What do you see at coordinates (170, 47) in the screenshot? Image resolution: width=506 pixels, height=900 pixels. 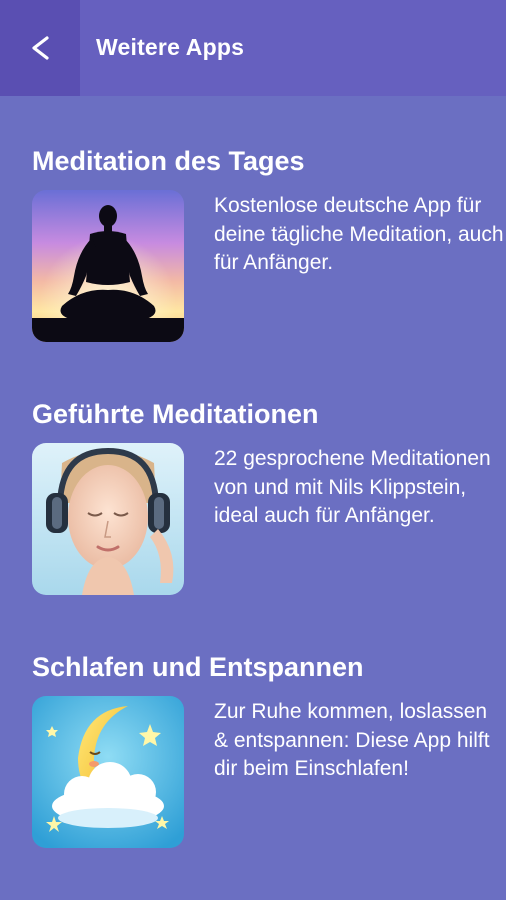 I see `page-title: Weitere Apps` at bounding box center [170, 47].